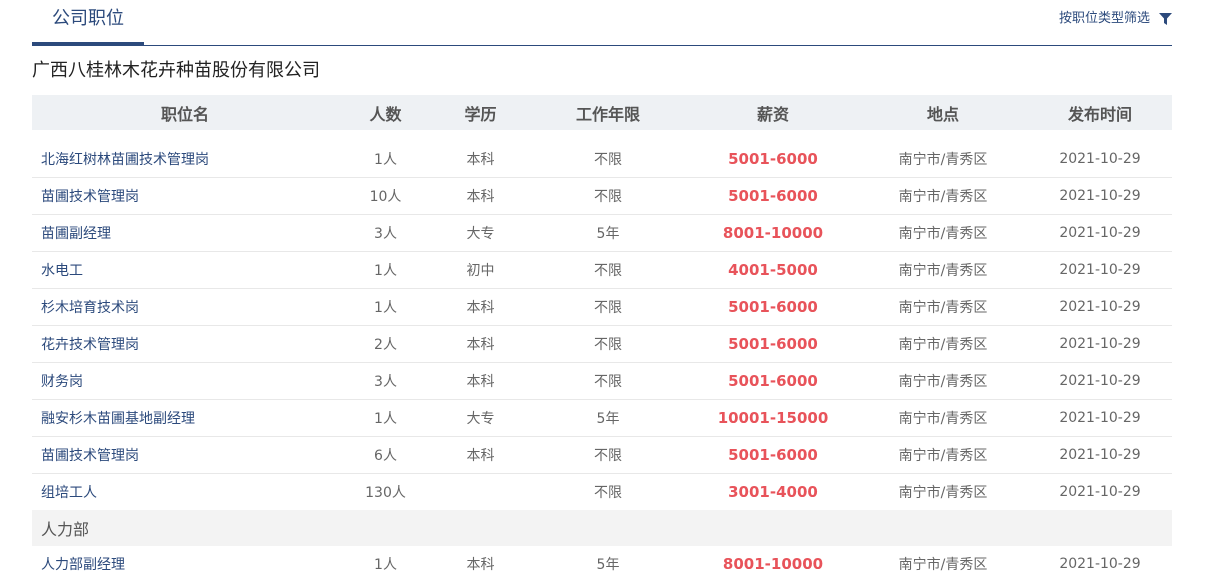 The width and height of the screenshot is (1206, 577). Describe the element at coordinates (772, 114) in the screenshot. I see `column-header-salary: 薪资` at that location.